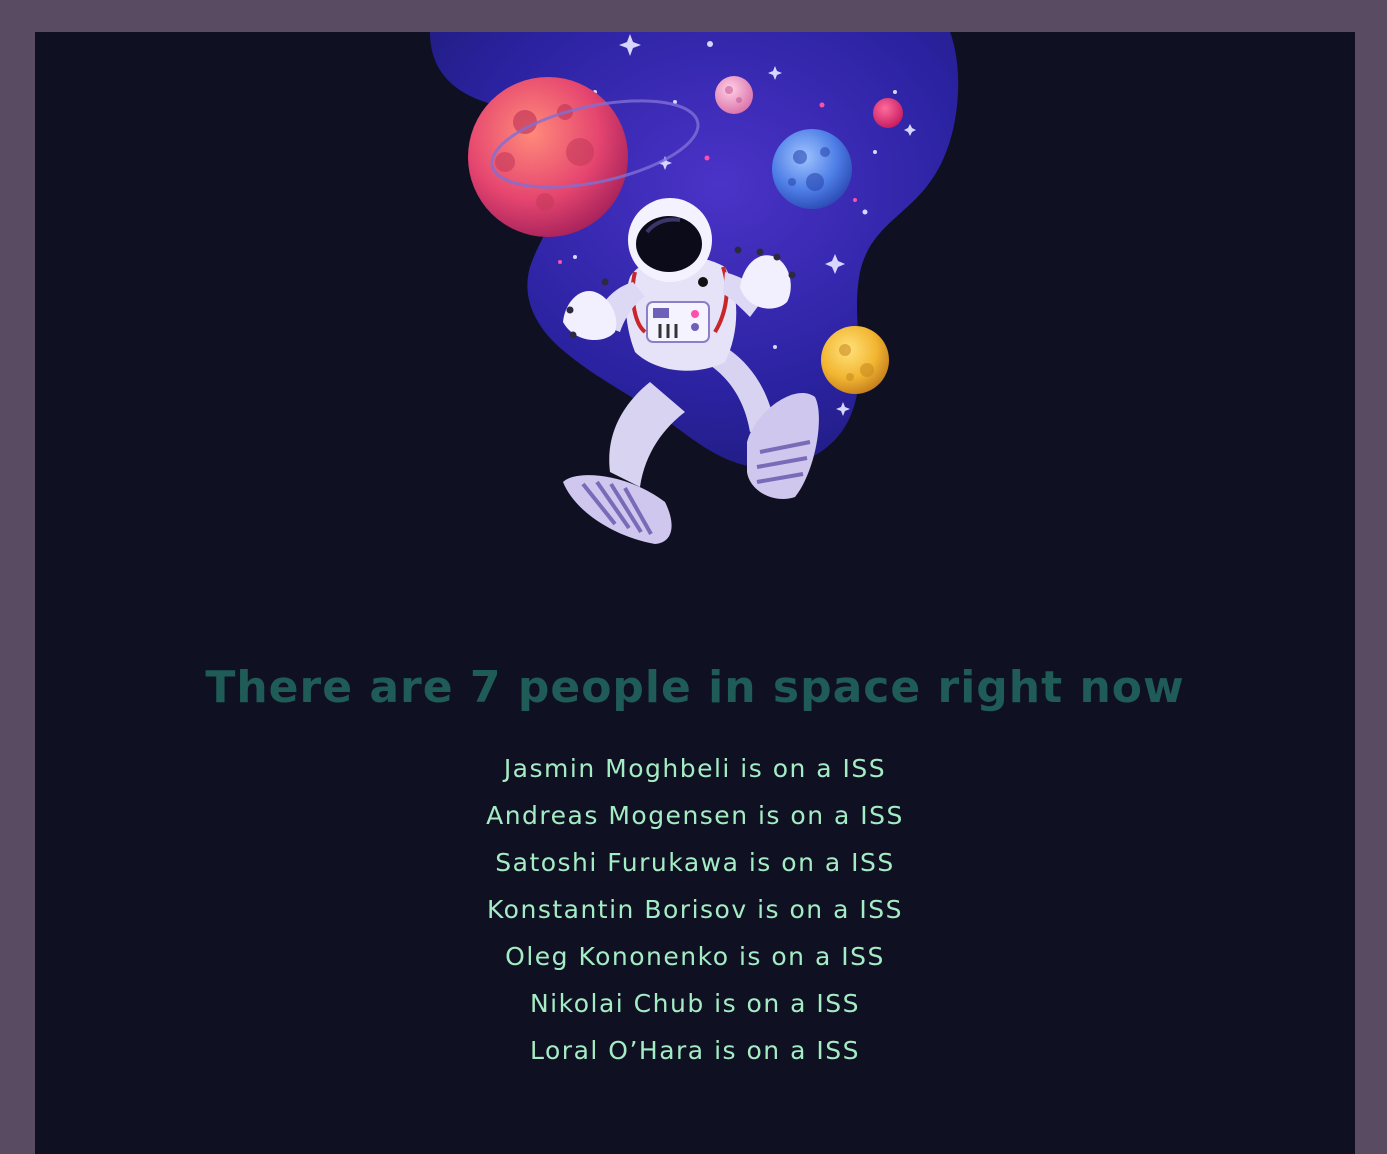 Image resolution: width=1387 pixels, height=1154 pixels. What do you see at coordinates (695, 687) in the screenshot?
I see `page-title: There are 7 people in space right now` at bounding box center [695, 687].